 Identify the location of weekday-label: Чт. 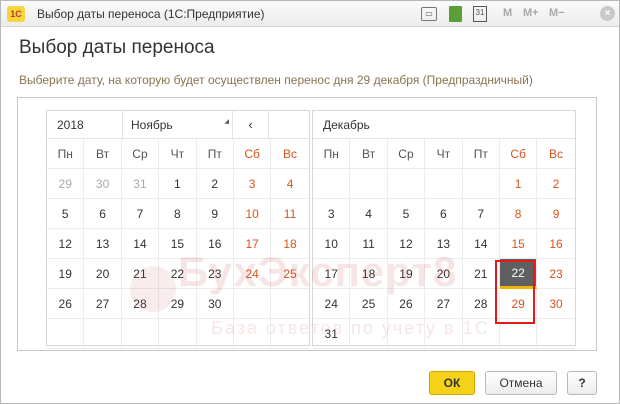
(444, 154).